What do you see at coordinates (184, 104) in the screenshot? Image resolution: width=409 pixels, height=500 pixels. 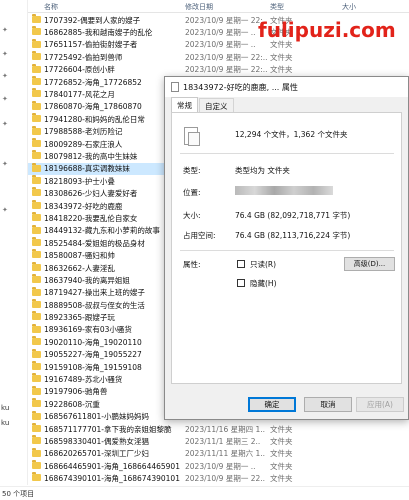 I see `tab-general: 常规` at bounding box center [184, 104].